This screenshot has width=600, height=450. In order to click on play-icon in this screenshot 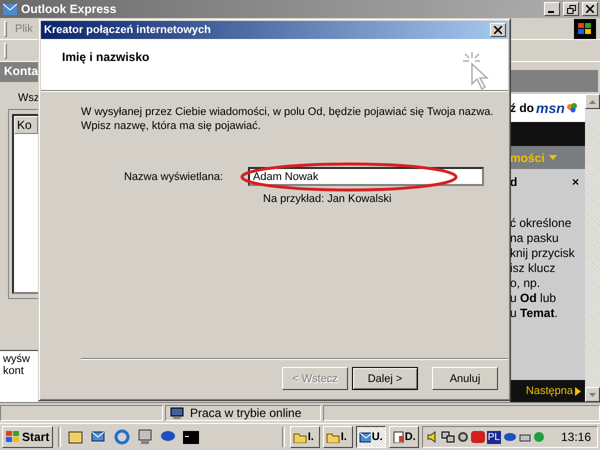, I will do `click(578, 391)`.